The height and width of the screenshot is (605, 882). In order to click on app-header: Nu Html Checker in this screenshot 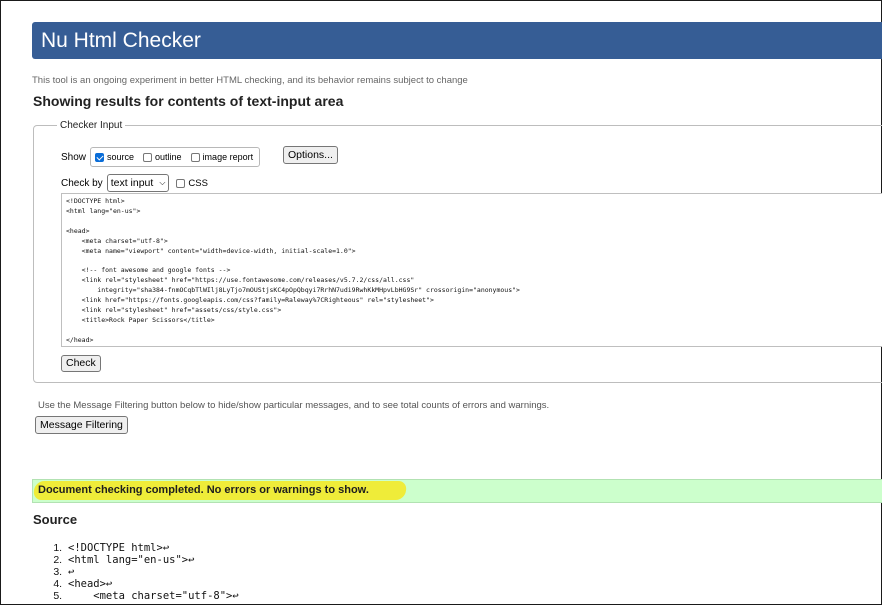, I will do `click(457, 40)`.